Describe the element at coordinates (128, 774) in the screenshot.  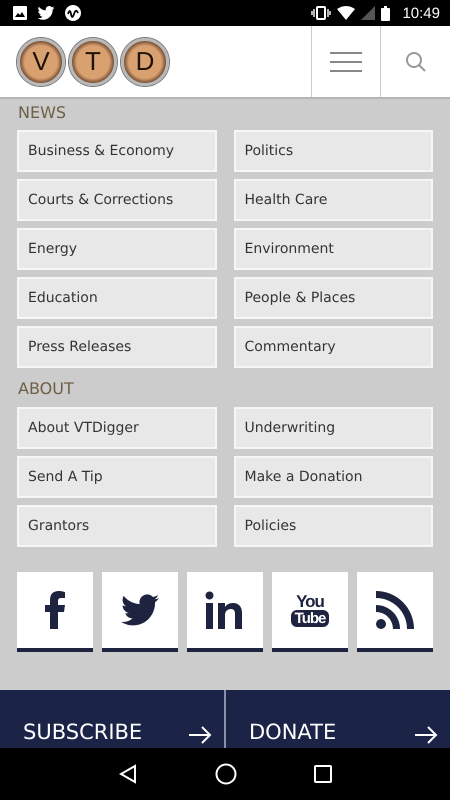
I see `back-icon` at that location.